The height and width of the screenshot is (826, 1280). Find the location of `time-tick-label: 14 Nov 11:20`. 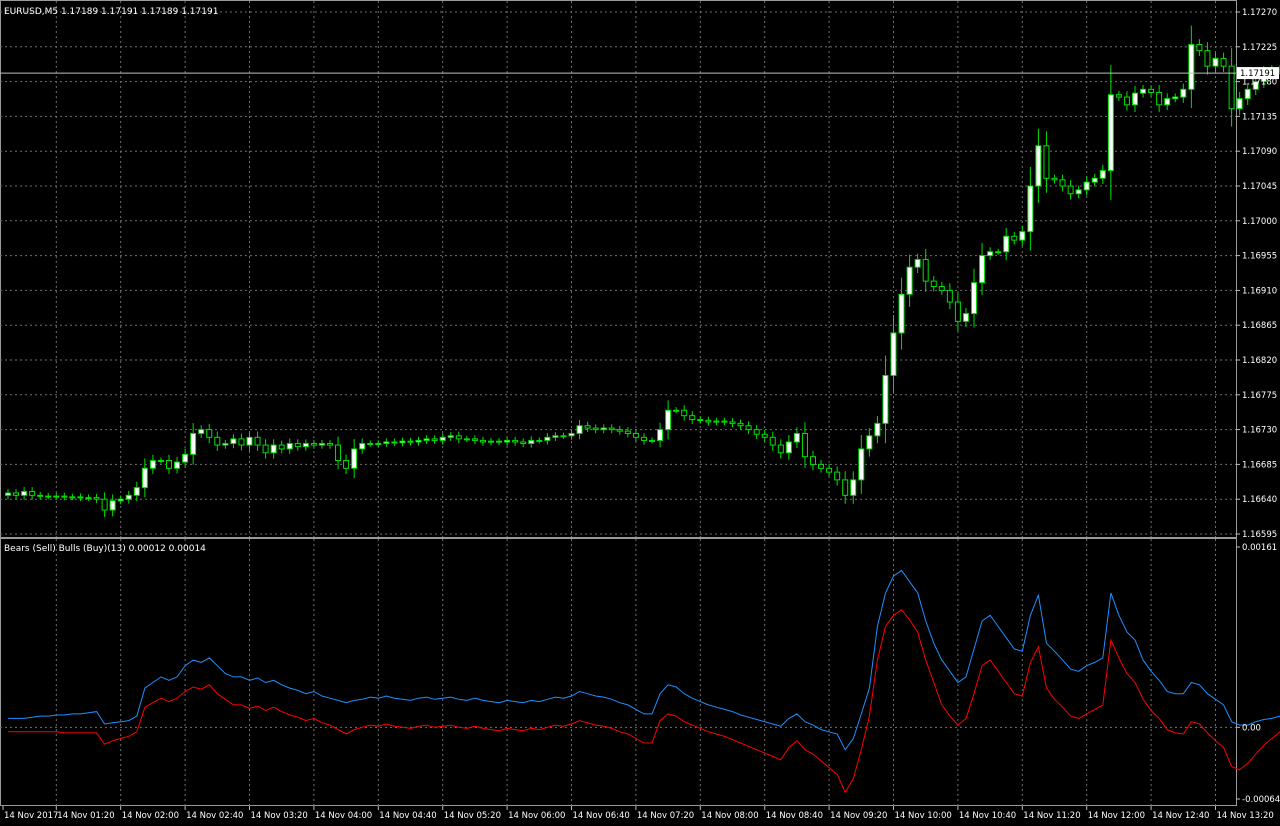

time-tick-label: 14 Nov 11:20 is located at coordinates (1051, 816).